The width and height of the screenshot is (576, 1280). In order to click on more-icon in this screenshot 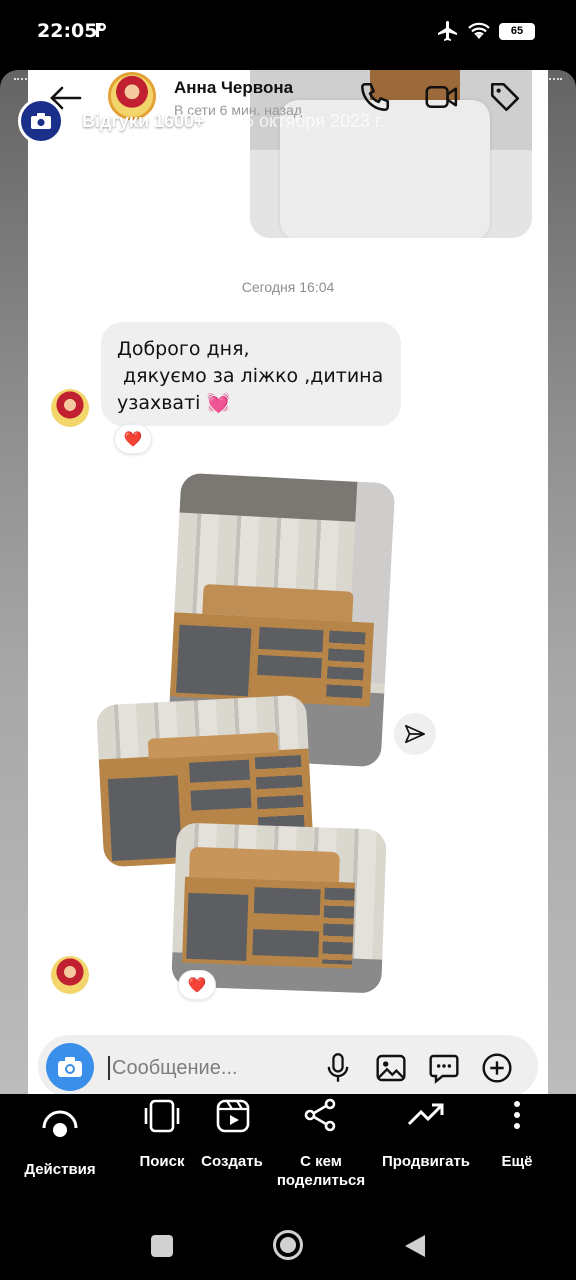, I will do `click(517, 1115)`.